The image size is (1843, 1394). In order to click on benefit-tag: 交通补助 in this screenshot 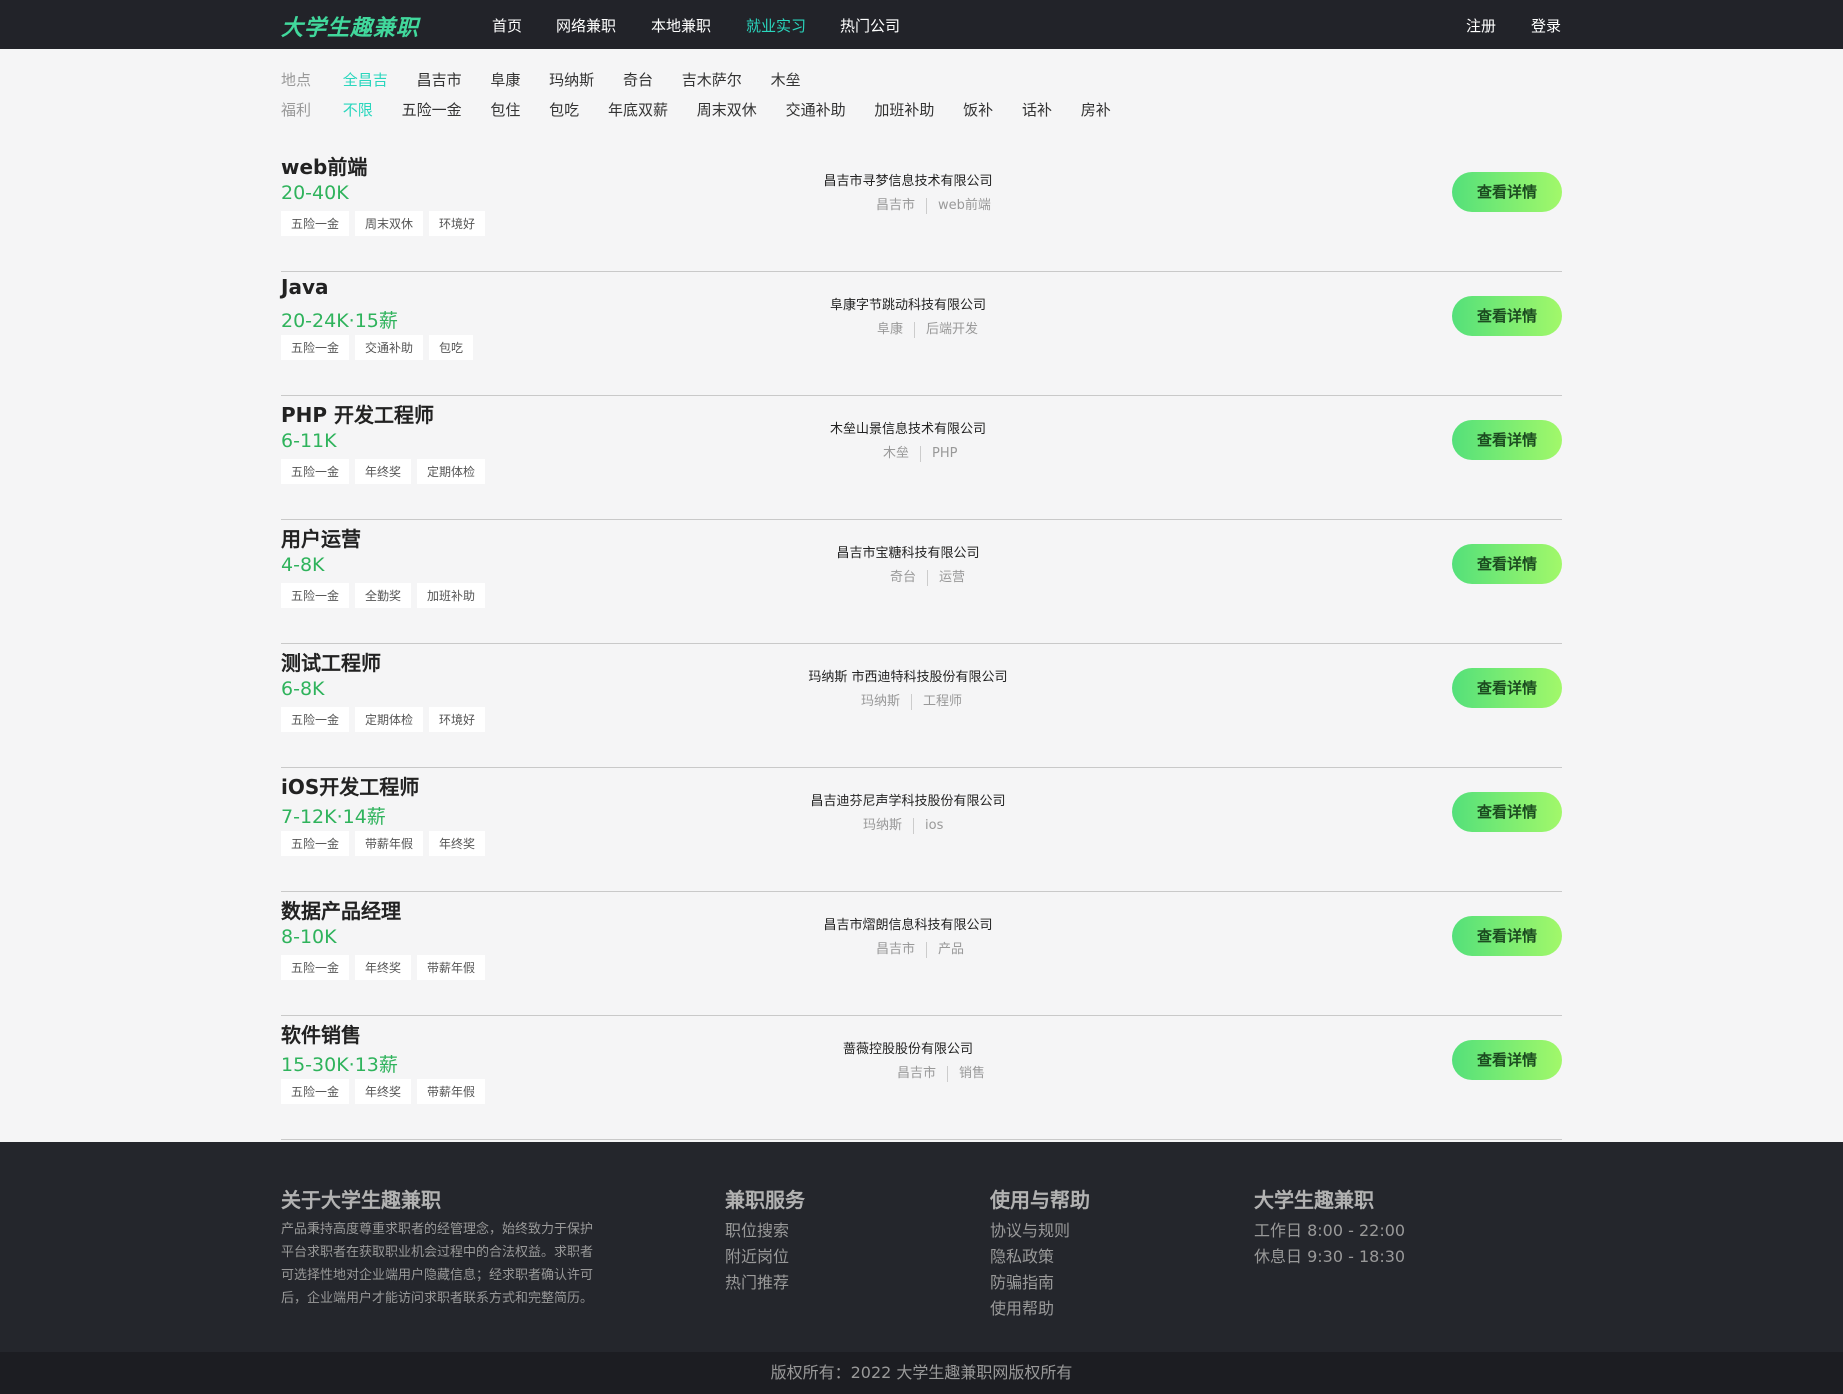, I will do `click(389, 347)`.